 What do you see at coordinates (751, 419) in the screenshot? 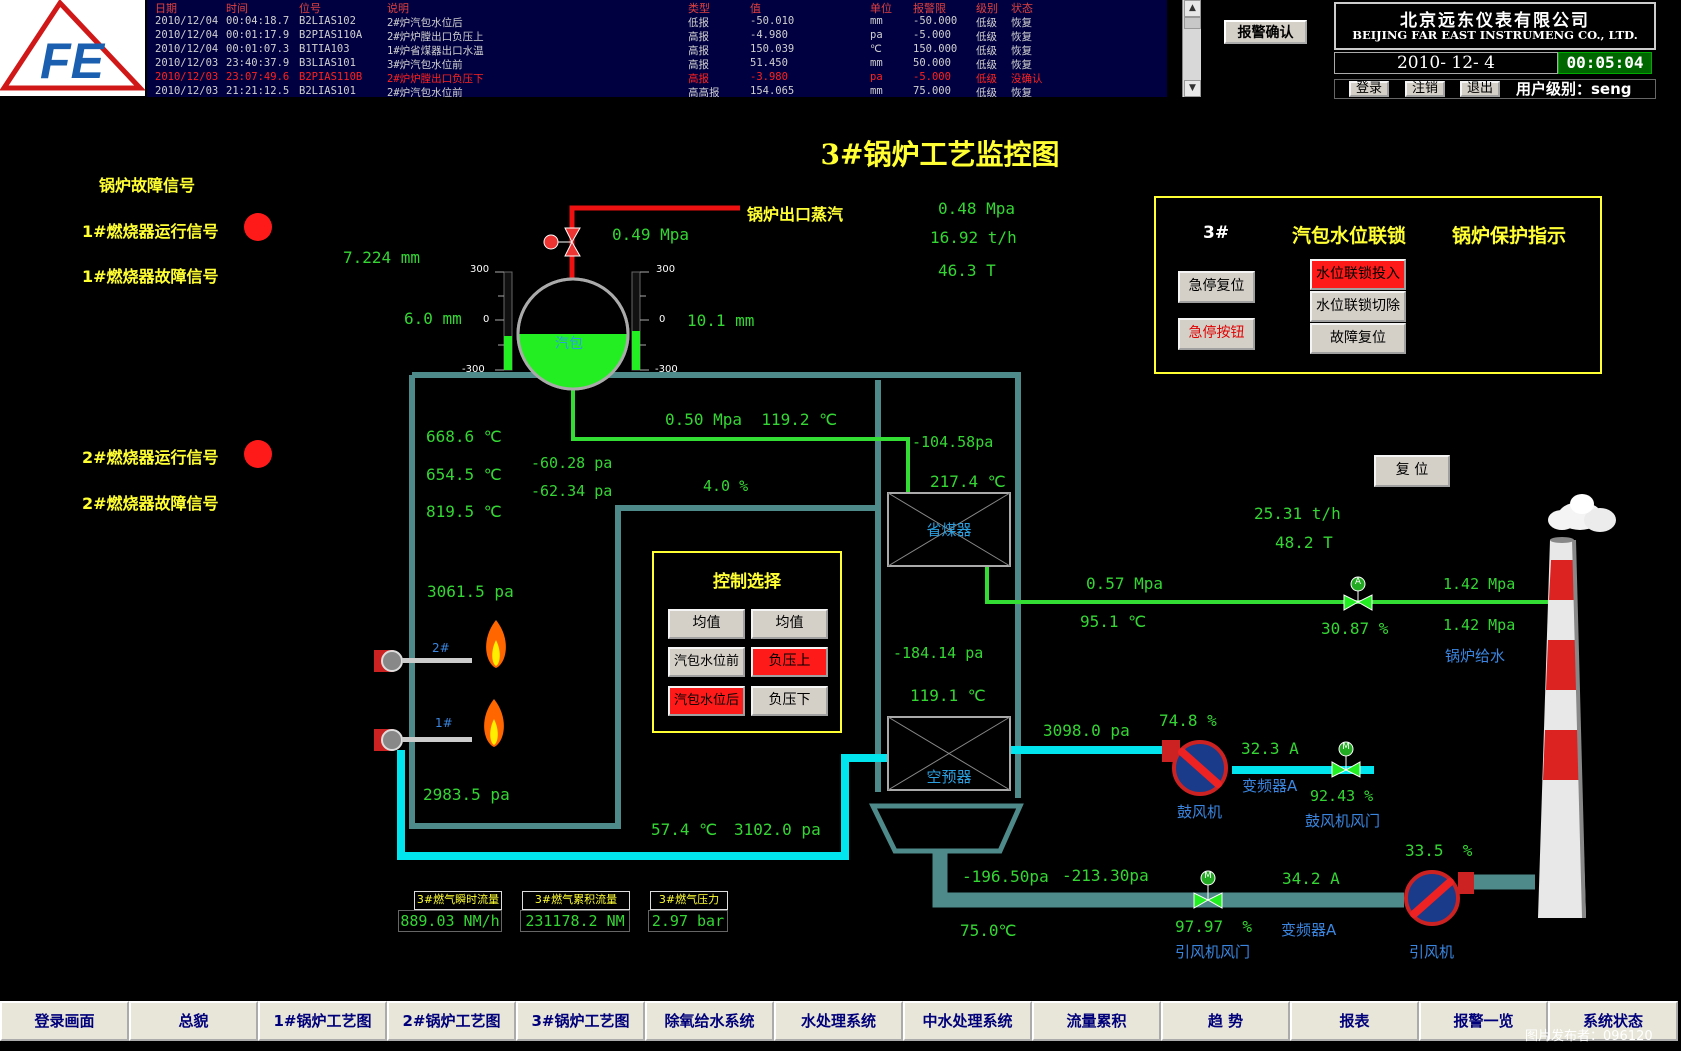
I see `steam-line-values: 0.50 Mpa 119.2 ℃` at bounding box center [751, 419].